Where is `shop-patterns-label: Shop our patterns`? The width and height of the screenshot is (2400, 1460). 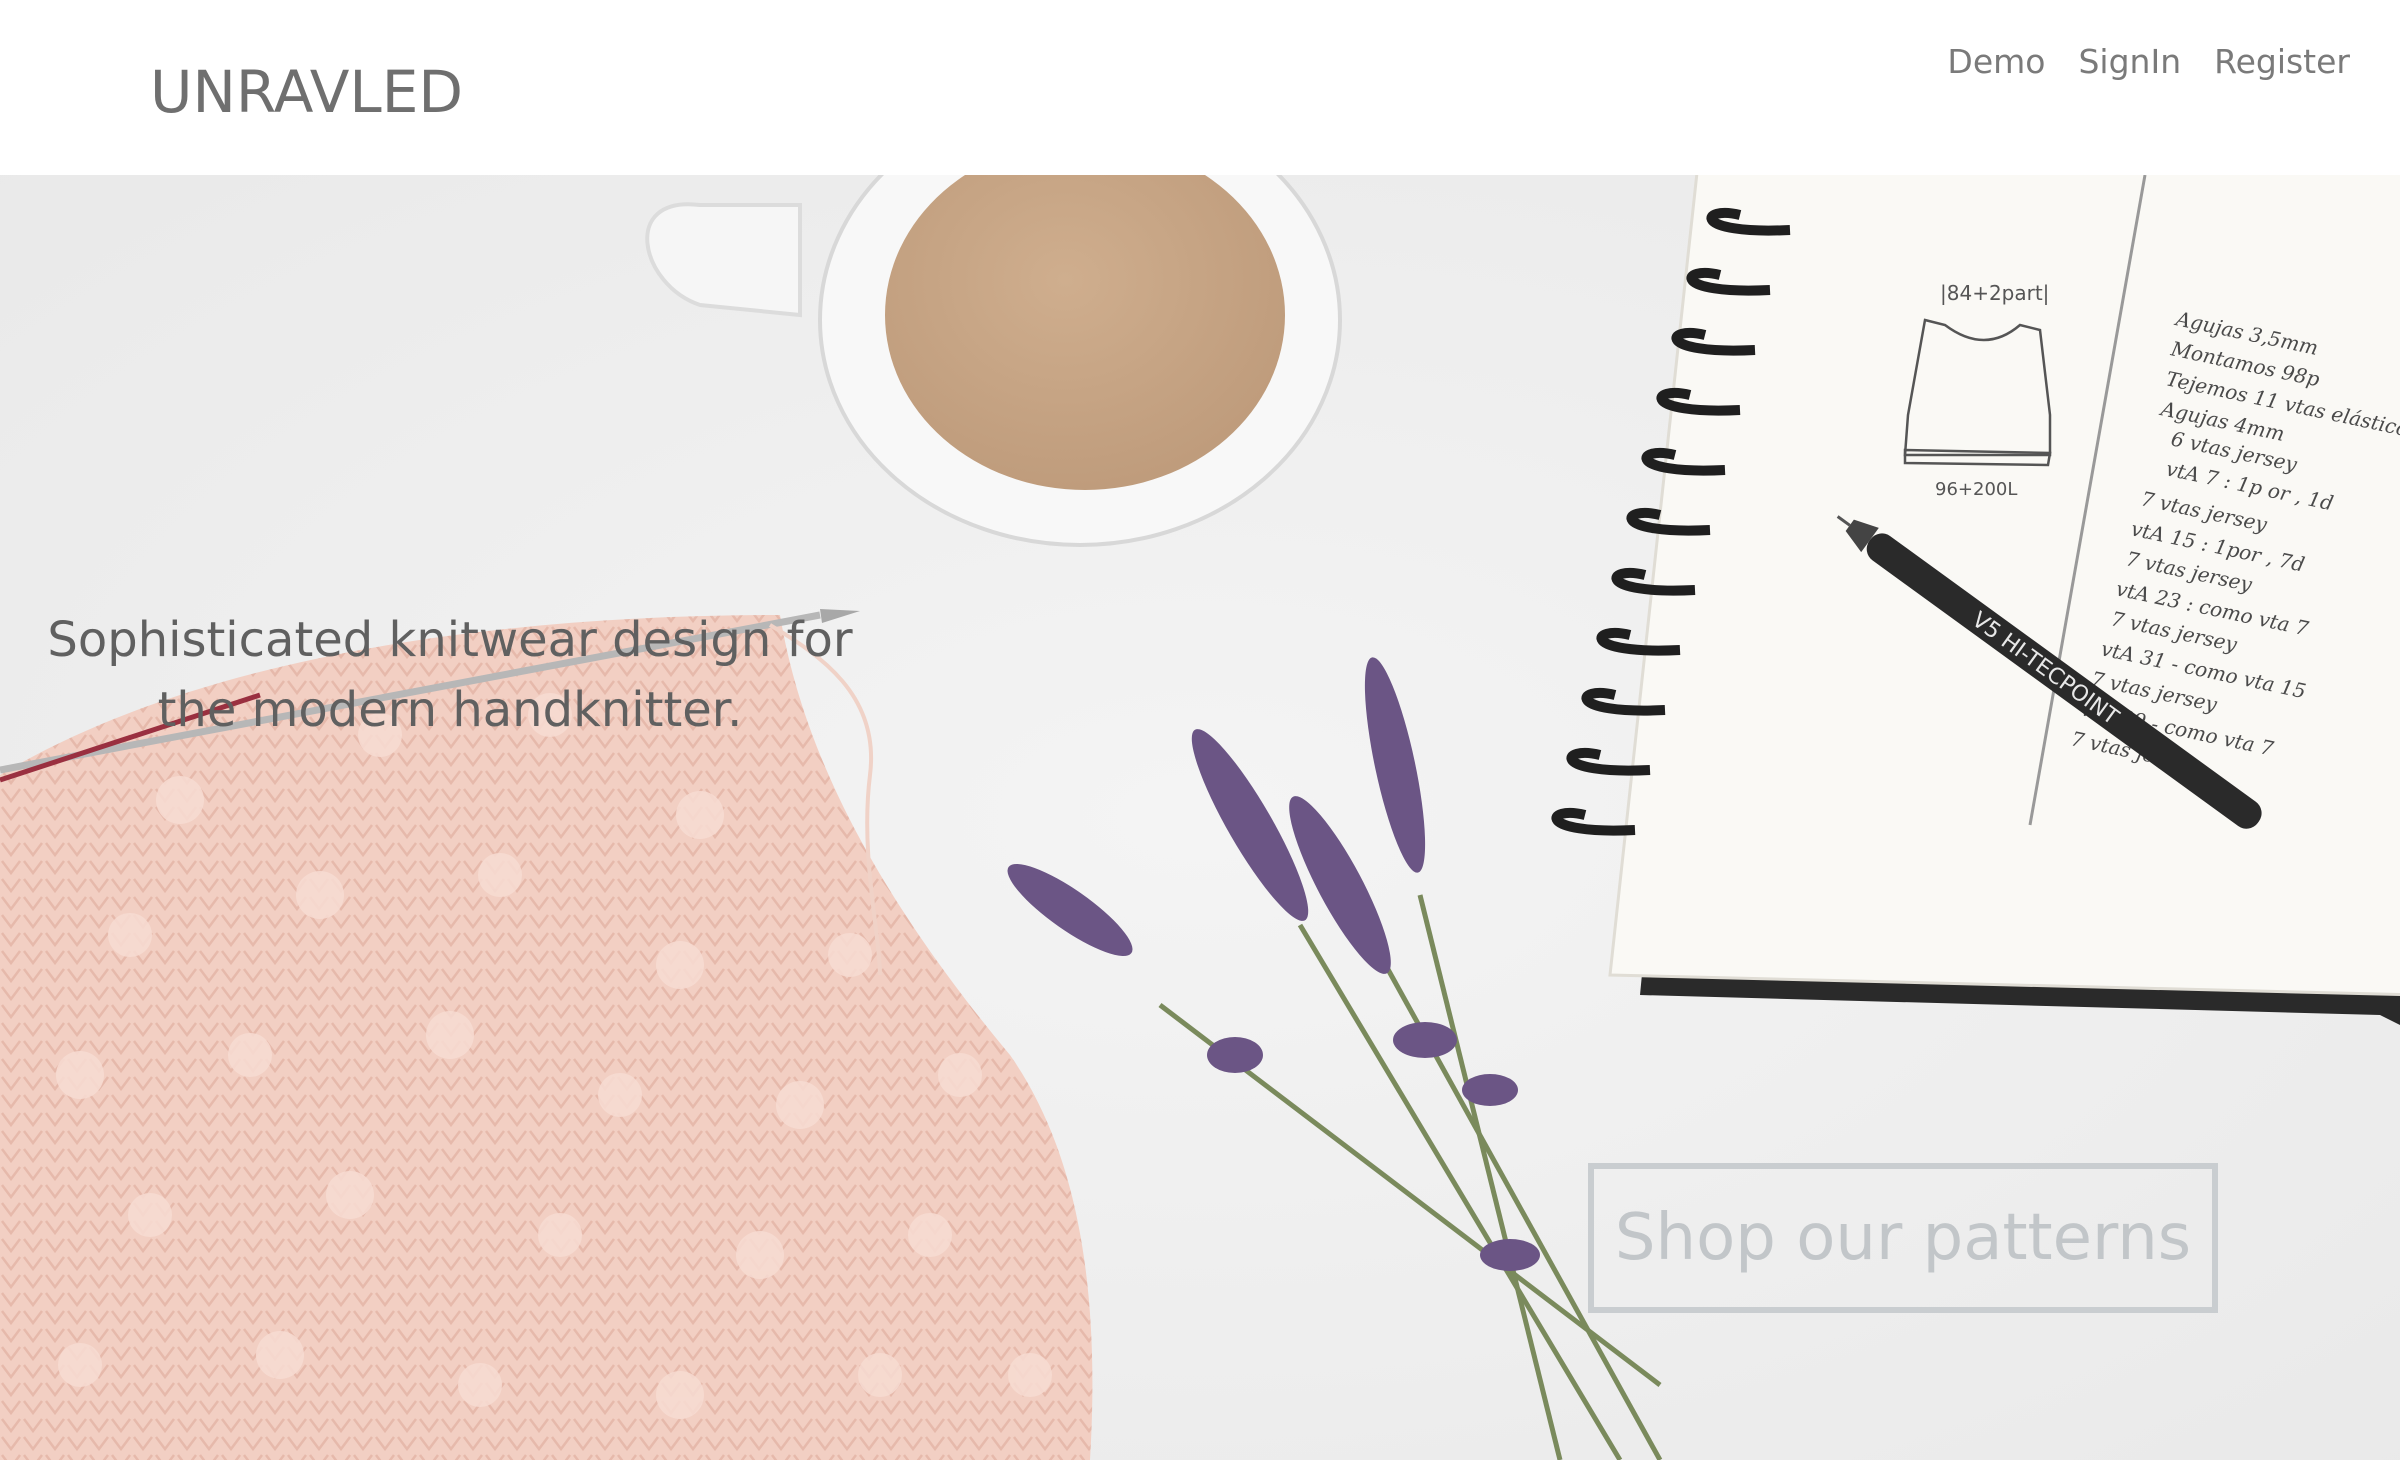
shop-patterns-label: Shop our patterns is located at coordinates (1903, 1238).